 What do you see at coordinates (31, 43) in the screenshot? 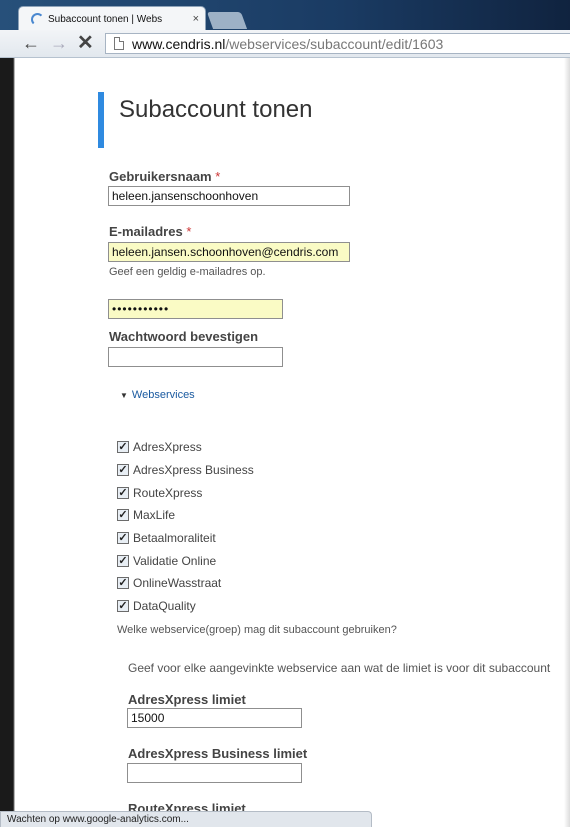
I see `back-arrow-icon: ←` at bounding box center [31, 43].